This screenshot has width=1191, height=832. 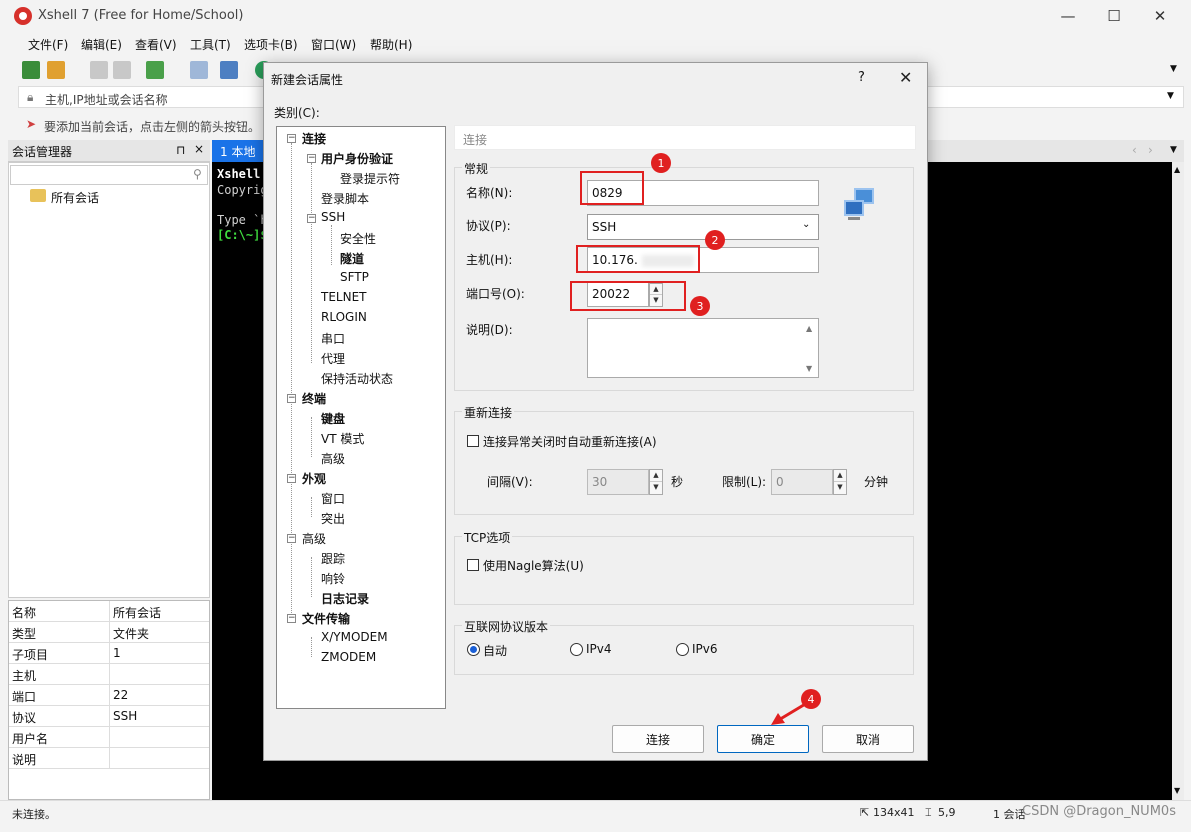 I want to click on resize-icon: ⇱, so click(x=865, y=812).